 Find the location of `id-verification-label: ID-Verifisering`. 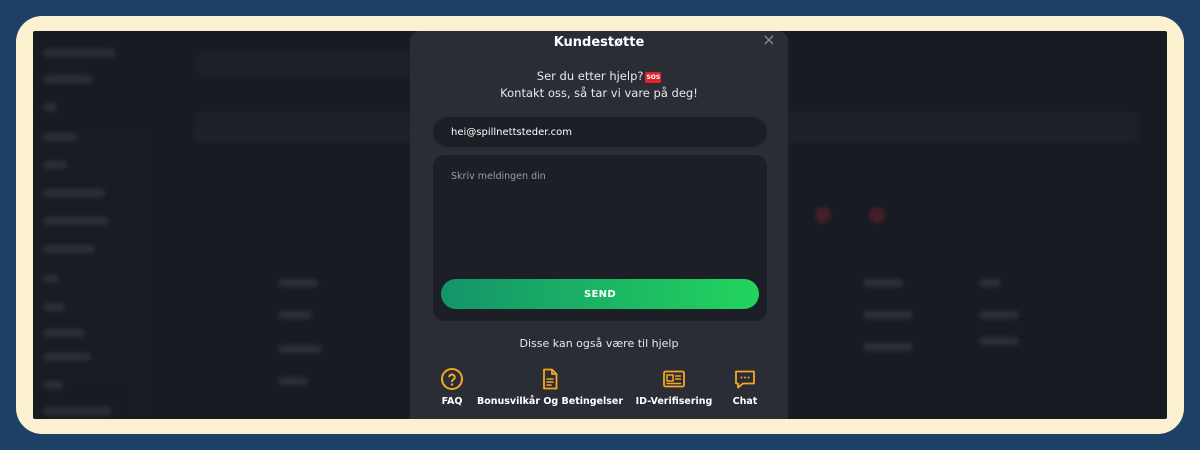

id-verification-label: ID-Verifisering is located at coordinates (674, 401).